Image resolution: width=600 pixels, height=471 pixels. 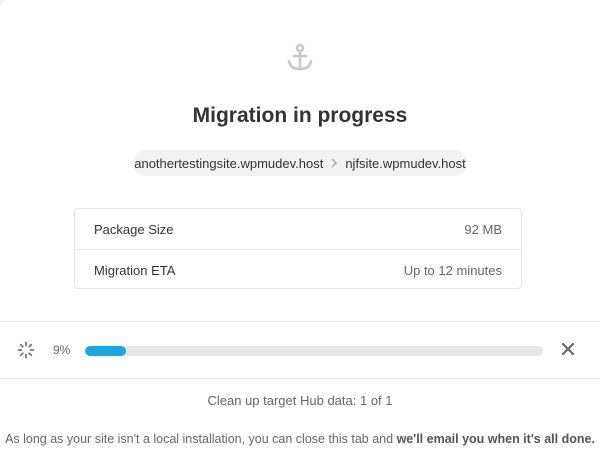 I want to click on anchor-icon, so click(x=300, y=58).